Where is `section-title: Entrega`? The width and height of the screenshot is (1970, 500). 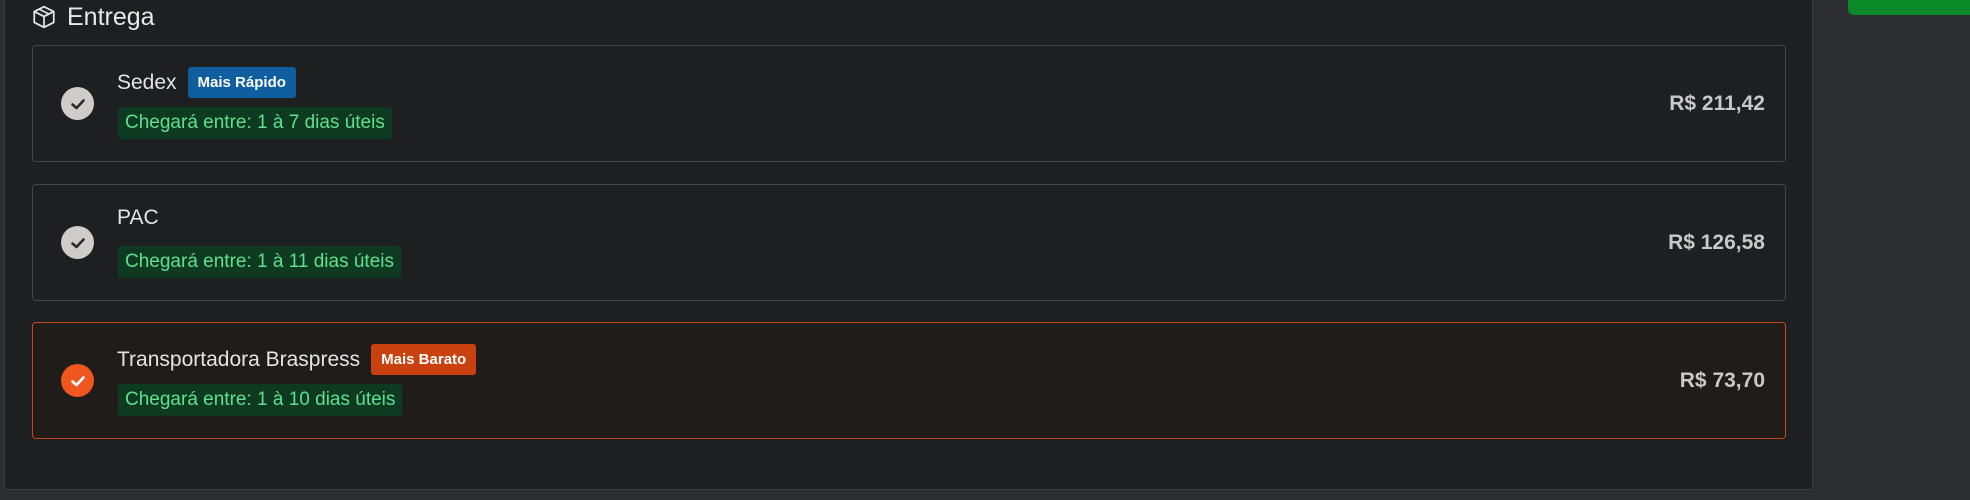 section-title: Entrega is located at coordinates (111, 16).